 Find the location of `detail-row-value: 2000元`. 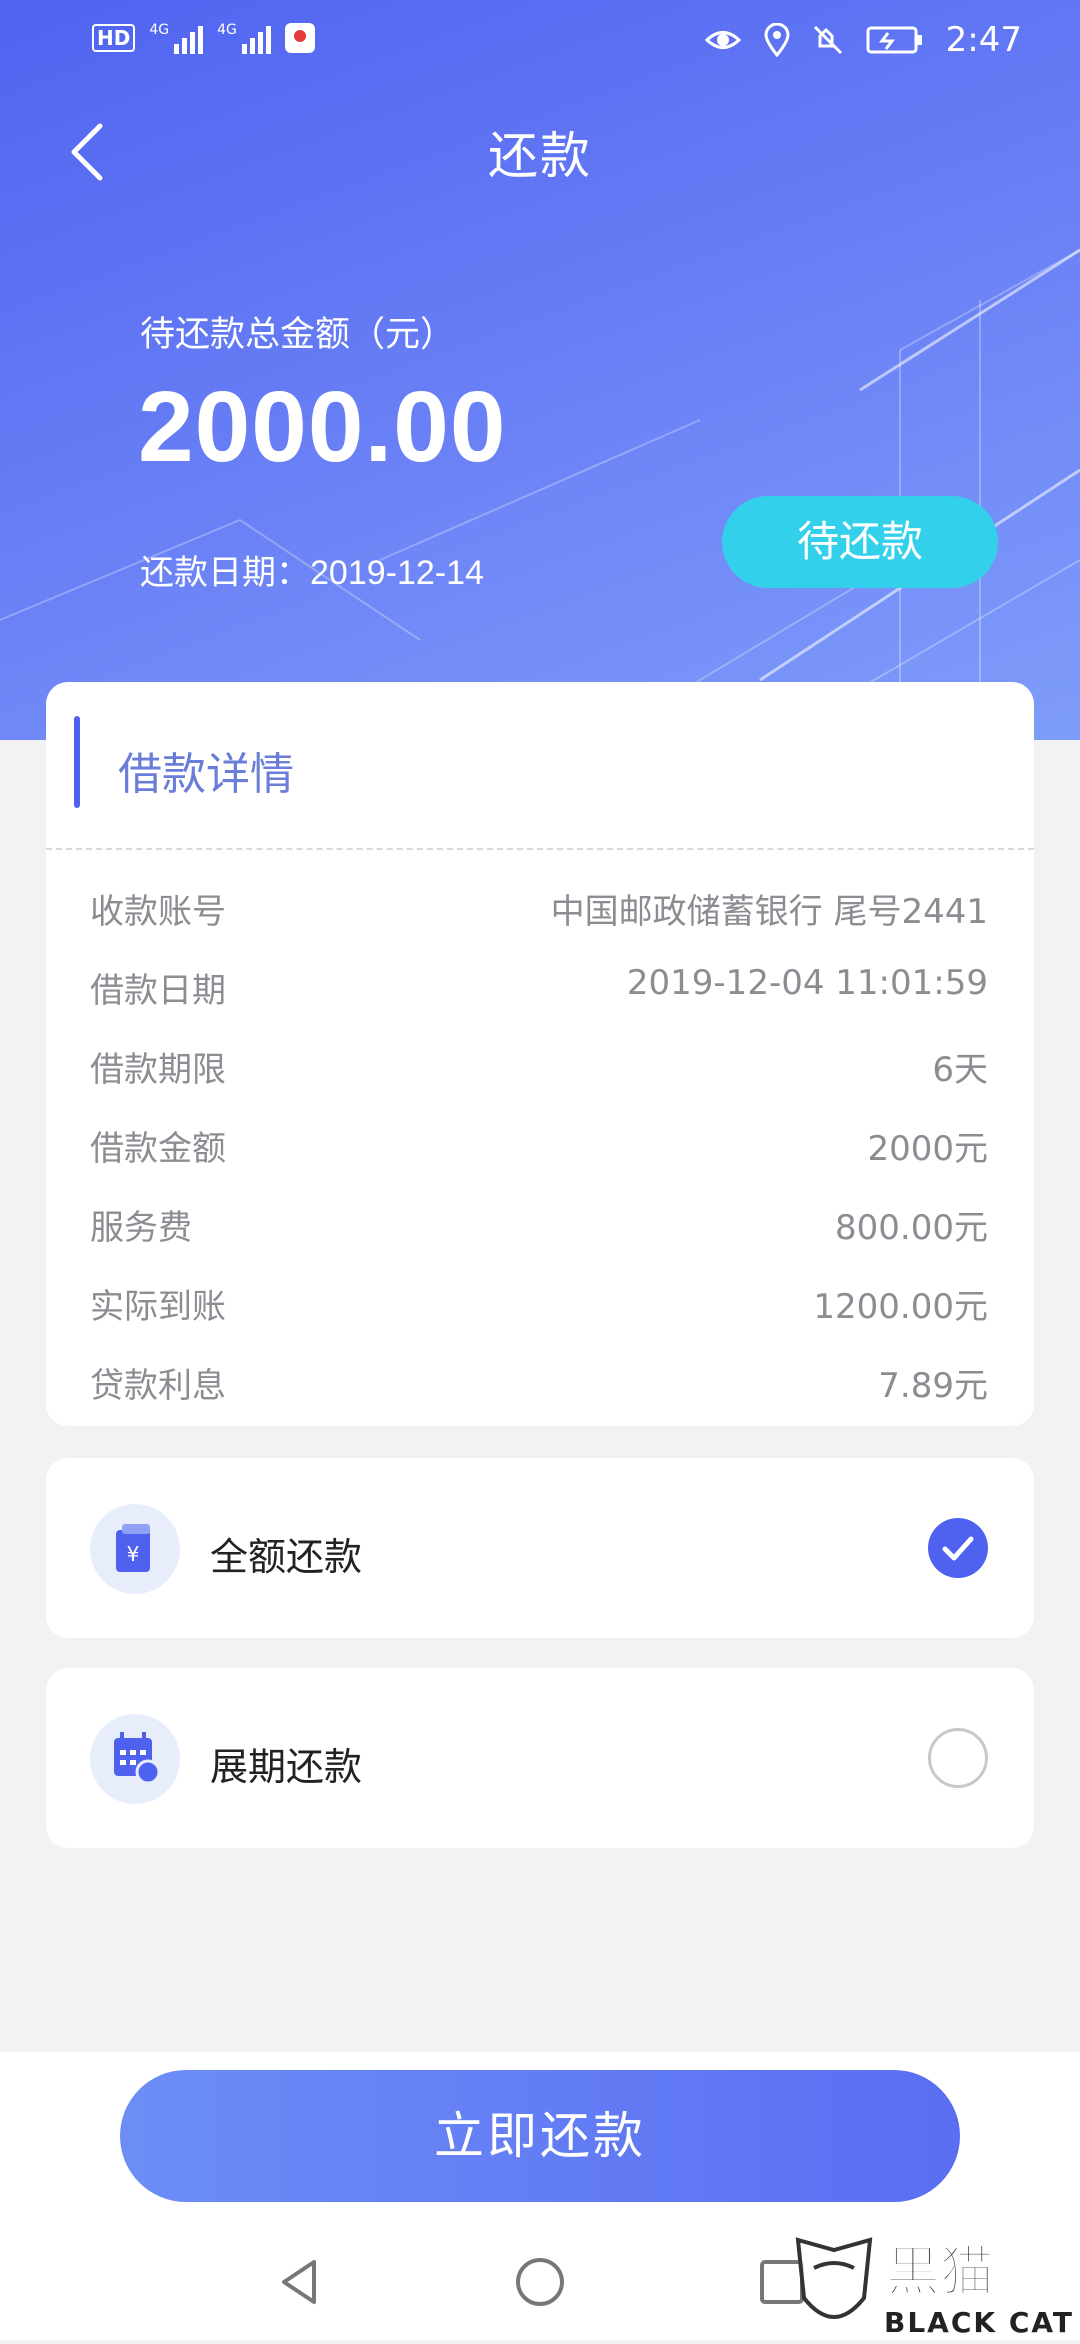

detail-row-value: 2000元 is located at coordinates (927, 1149).